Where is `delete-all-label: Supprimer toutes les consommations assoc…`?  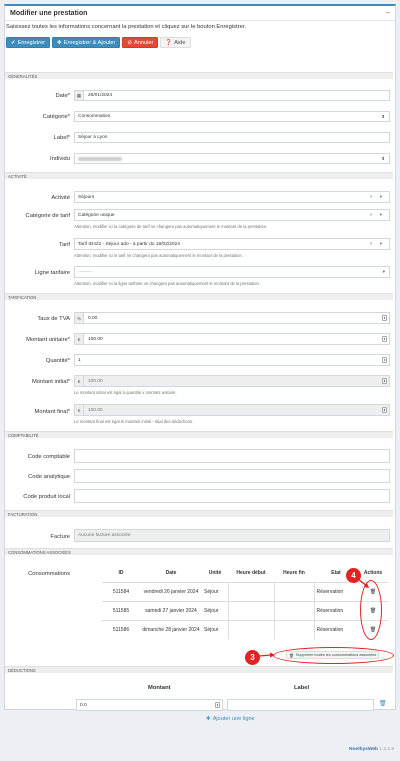
delete-all-label: Supprimer toutes les consommations assoc… is located at coordinates (336, 655).